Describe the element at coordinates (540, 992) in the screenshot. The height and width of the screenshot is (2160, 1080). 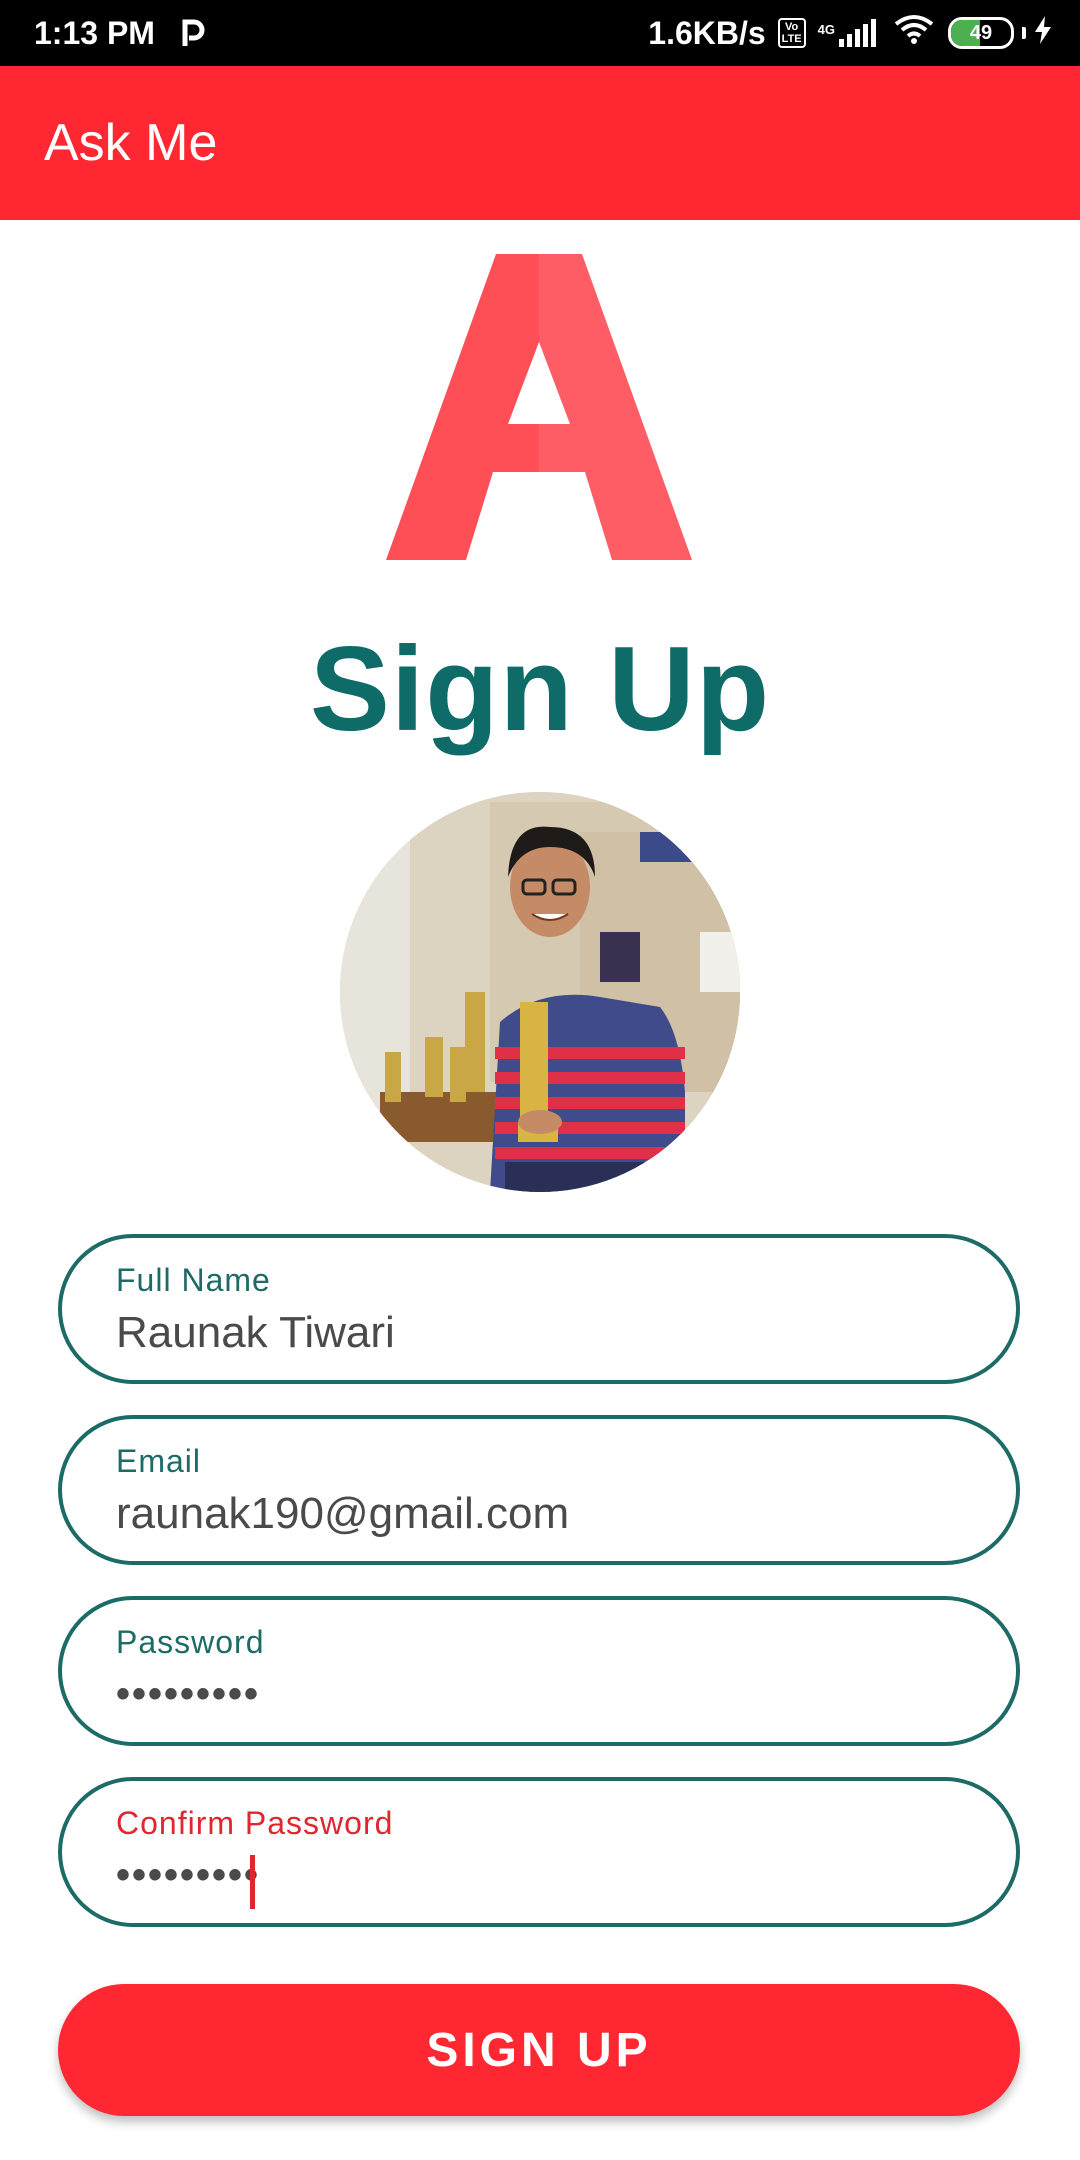
I see `profile-photo` at that location.